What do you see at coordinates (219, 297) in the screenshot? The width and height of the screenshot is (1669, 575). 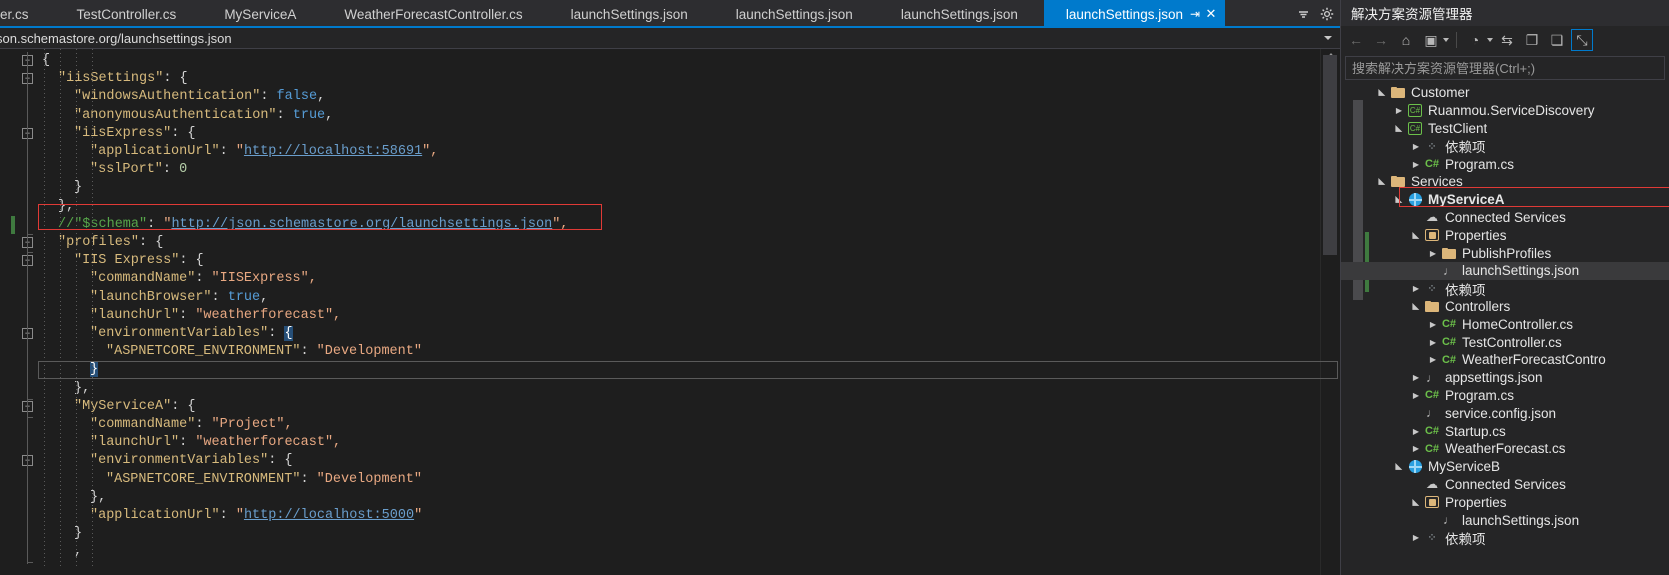 I see `code-token: :` at bounding box center [219, 297].